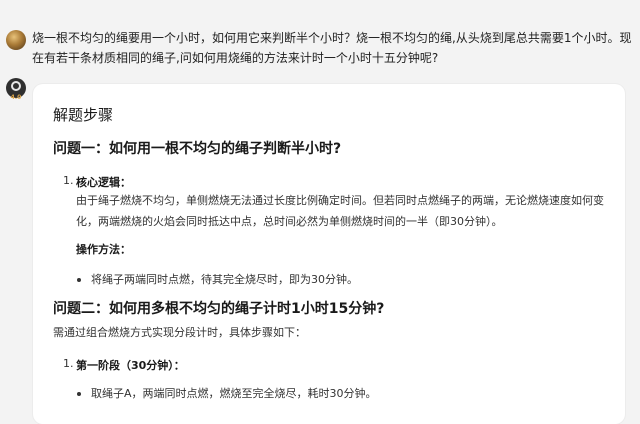  Describe the element at coordinates (103, 249) in the screenshot. I see `method-label: 操作方法：` at that location.